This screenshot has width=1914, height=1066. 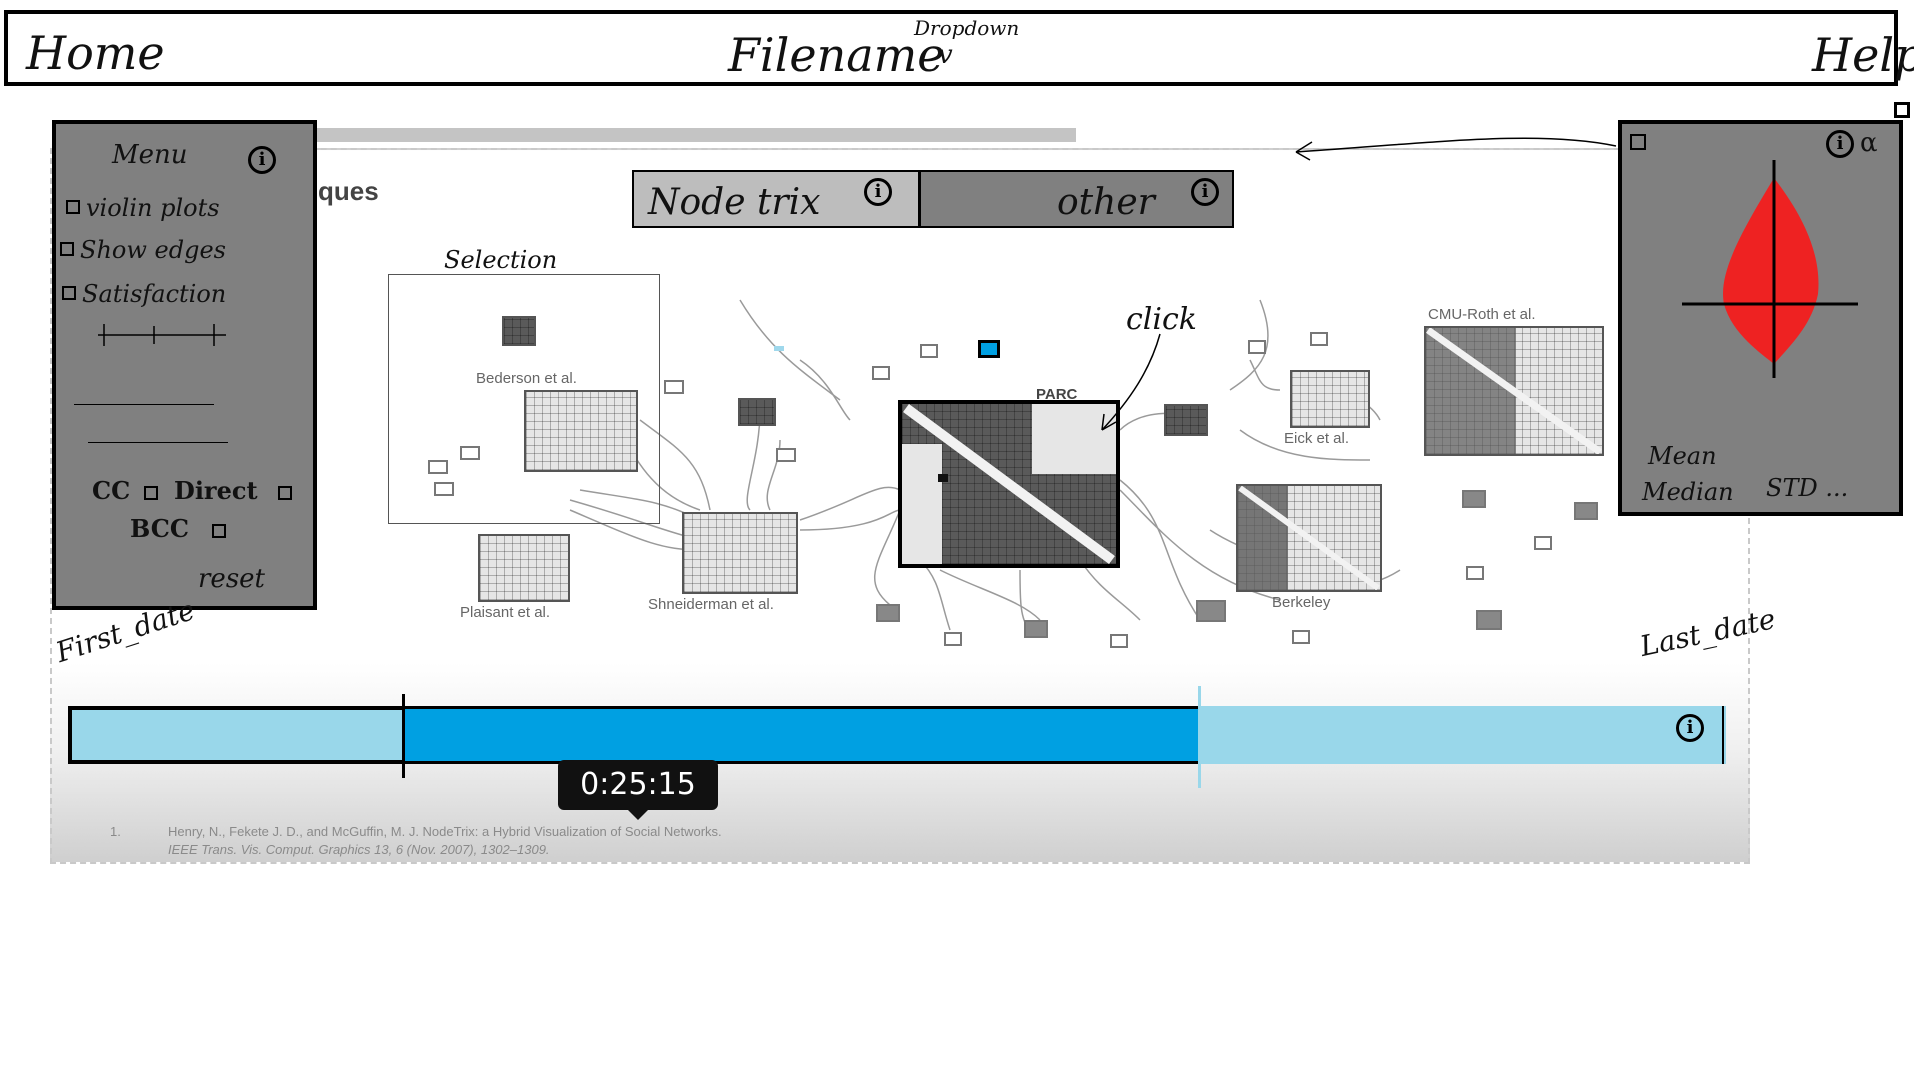 I want to click on reference-number: 1., so click(x=115, y=831).